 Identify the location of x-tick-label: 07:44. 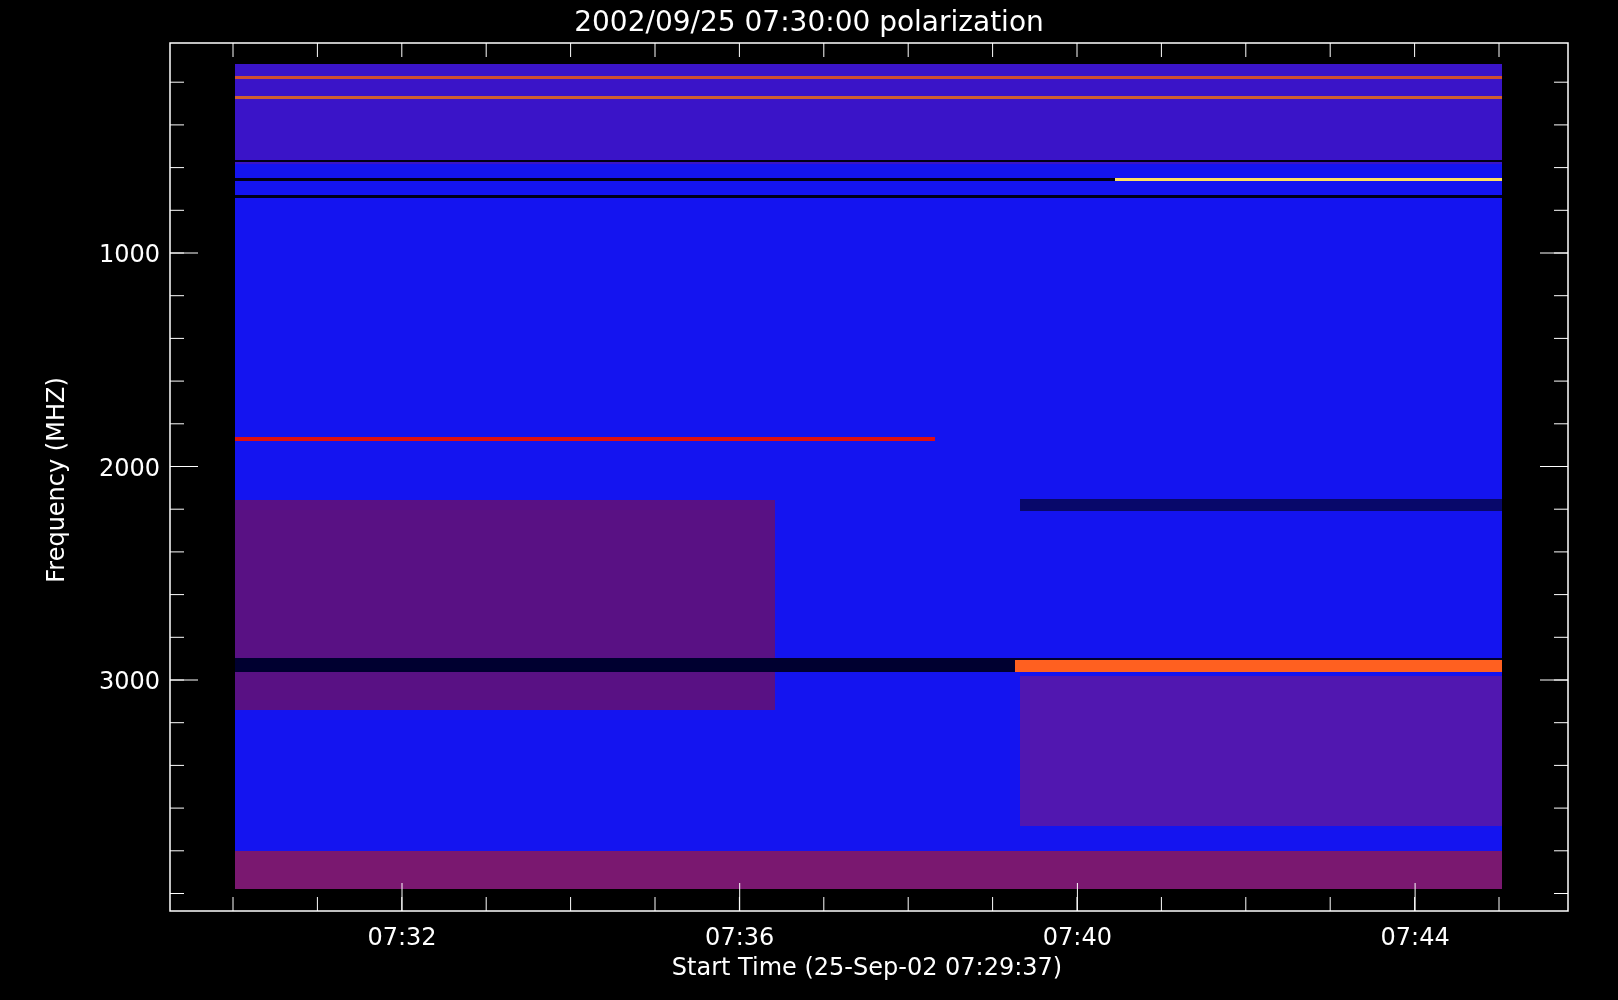
(1415, 937).